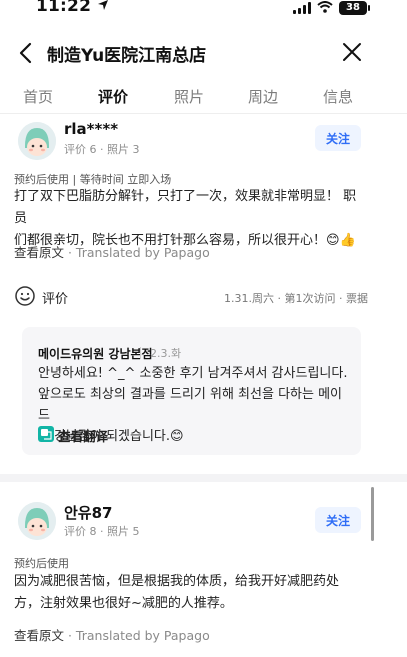 The width and height of the screenshot is (407, 657). Describe the element at coordinates (352, 52) in the screenshot. I see `close-icon` at that location.